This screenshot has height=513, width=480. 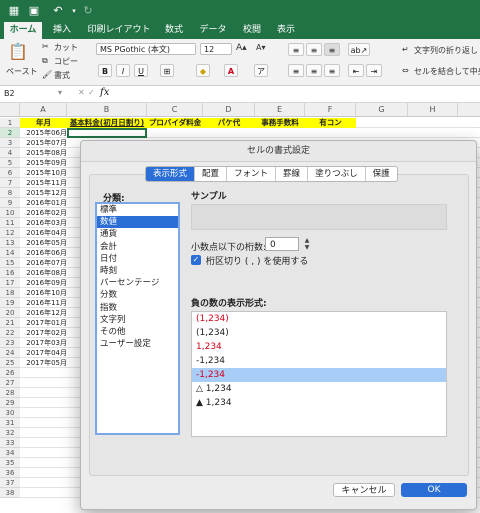 I want to click on align-right-icon: ≡, so click(x=332, y=70).